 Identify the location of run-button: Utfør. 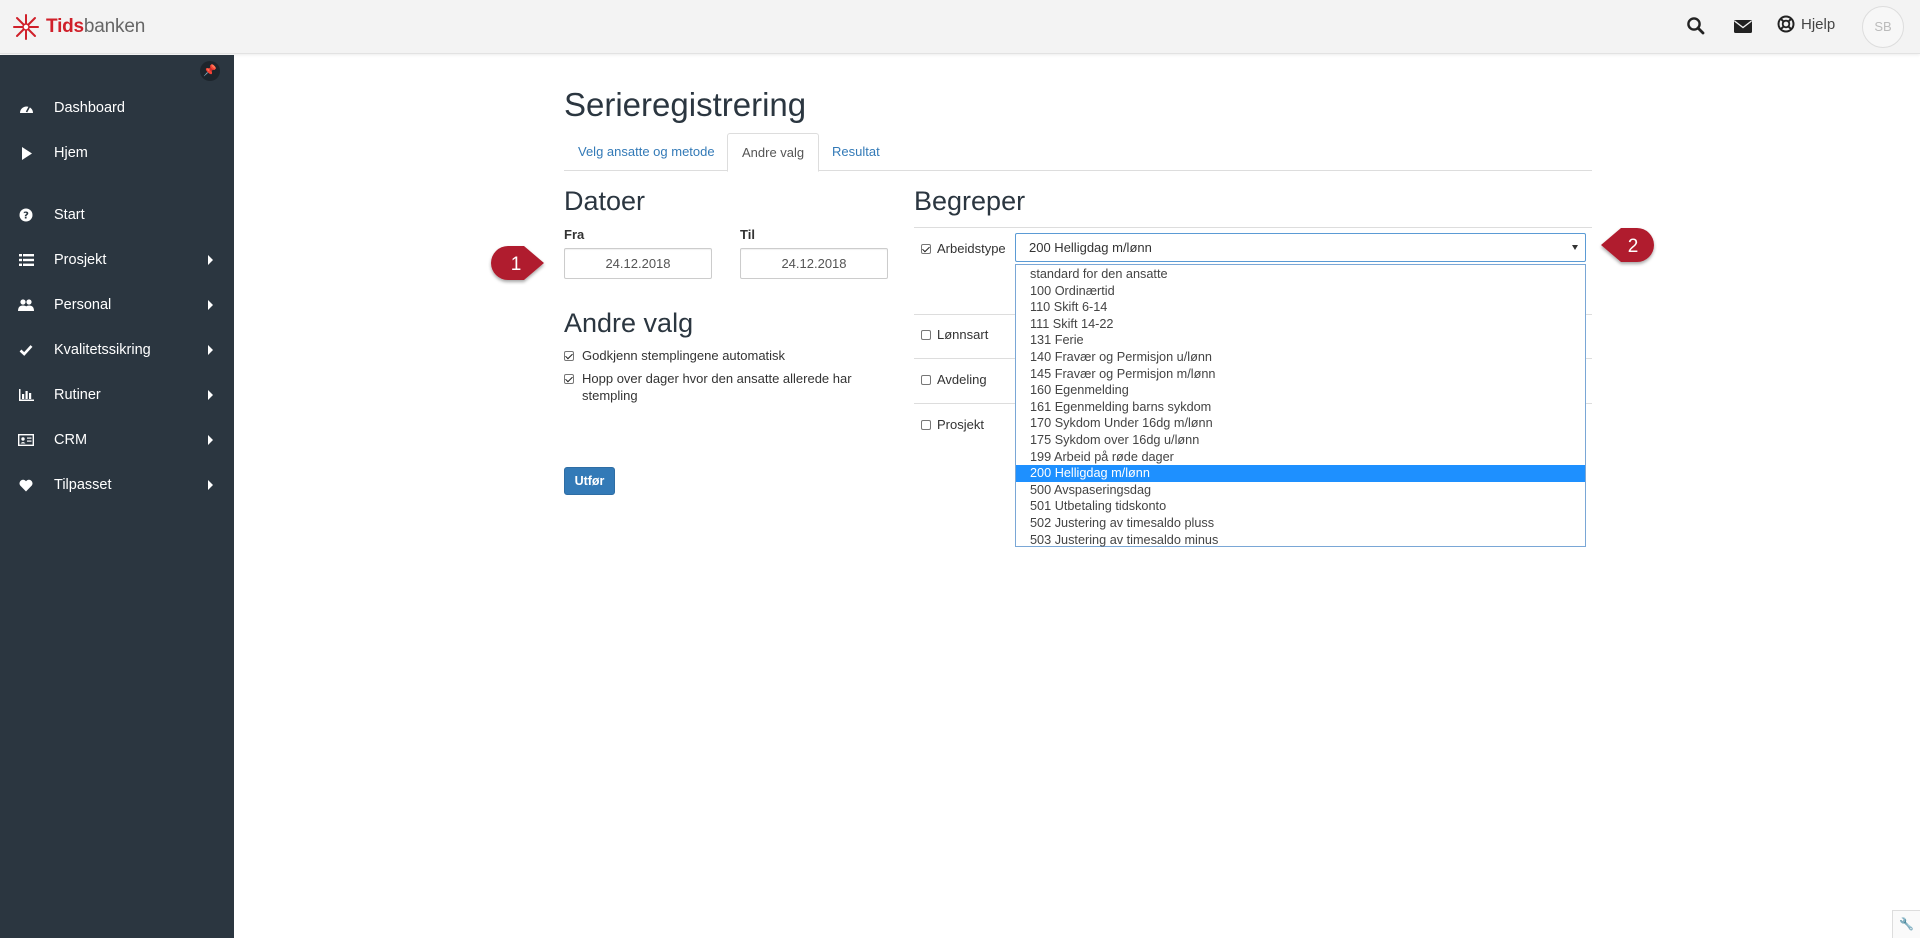
(589, 481).